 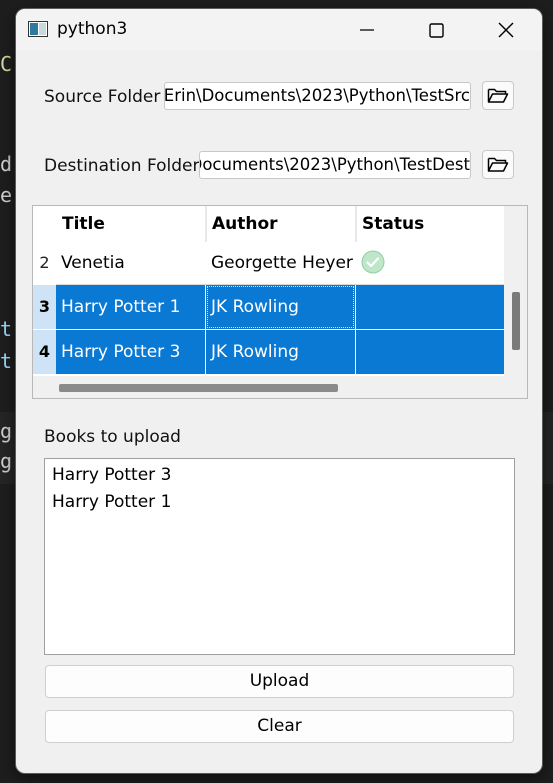 I want to click on cell-title: Venetia, so click(x=131, y=263).